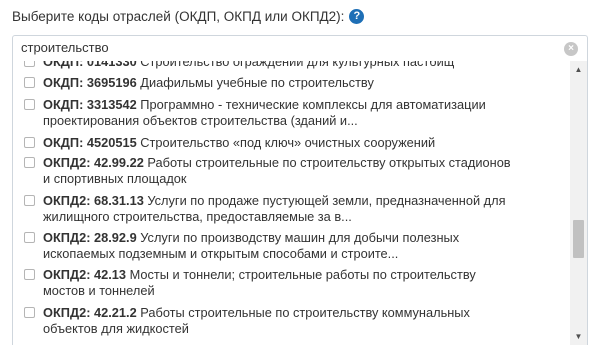 This screenshot has width=596, height=345. What do you see at coordinates (357, 16) in the screenshot?
I see `help-icon: ?` at bounding box center [357, 16].